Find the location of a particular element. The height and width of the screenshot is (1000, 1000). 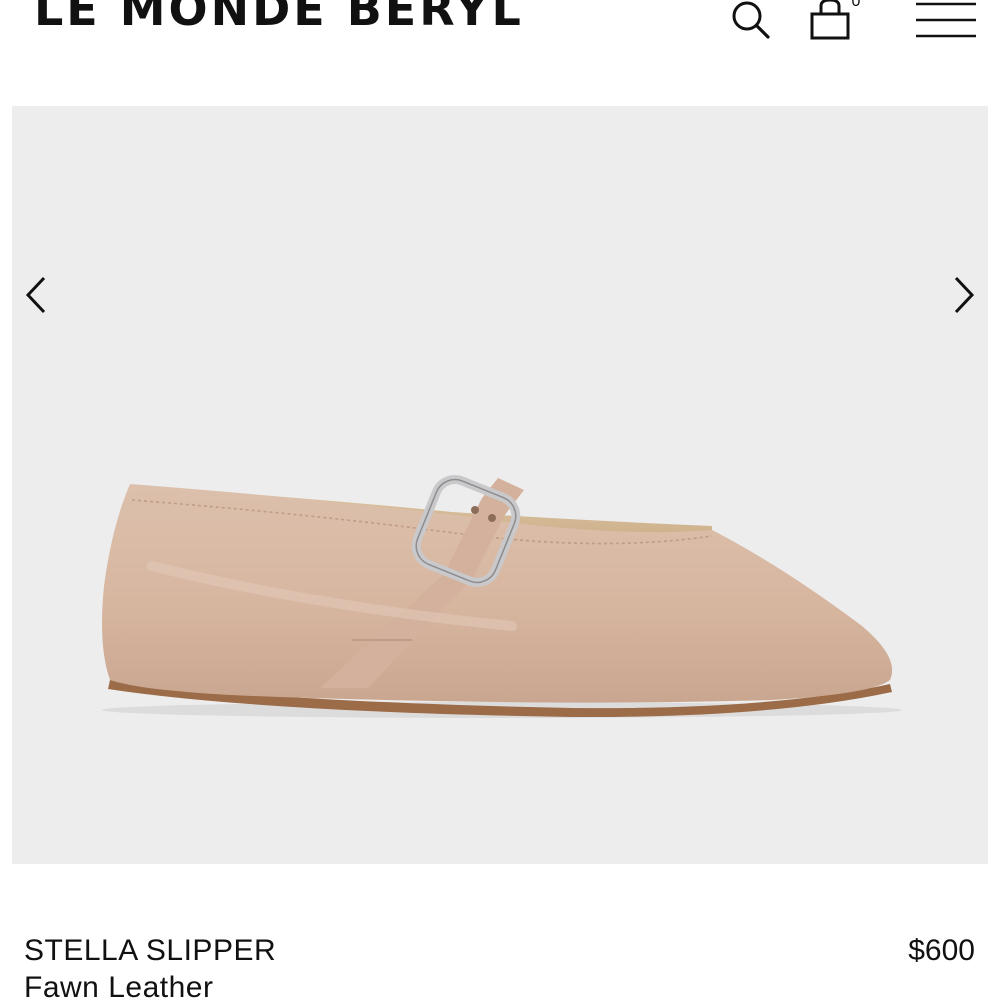

menu-button is located at coordinates (946, 20).